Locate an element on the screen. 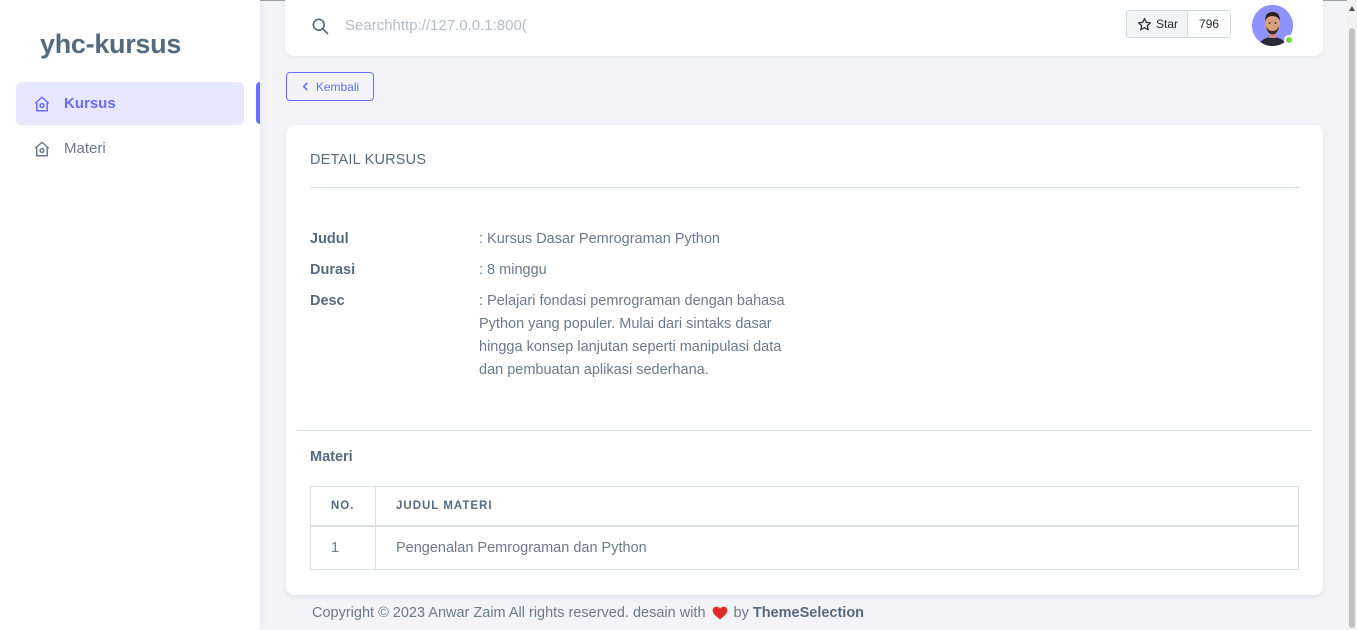  footer-by: by is located at coordinates (741, 613).